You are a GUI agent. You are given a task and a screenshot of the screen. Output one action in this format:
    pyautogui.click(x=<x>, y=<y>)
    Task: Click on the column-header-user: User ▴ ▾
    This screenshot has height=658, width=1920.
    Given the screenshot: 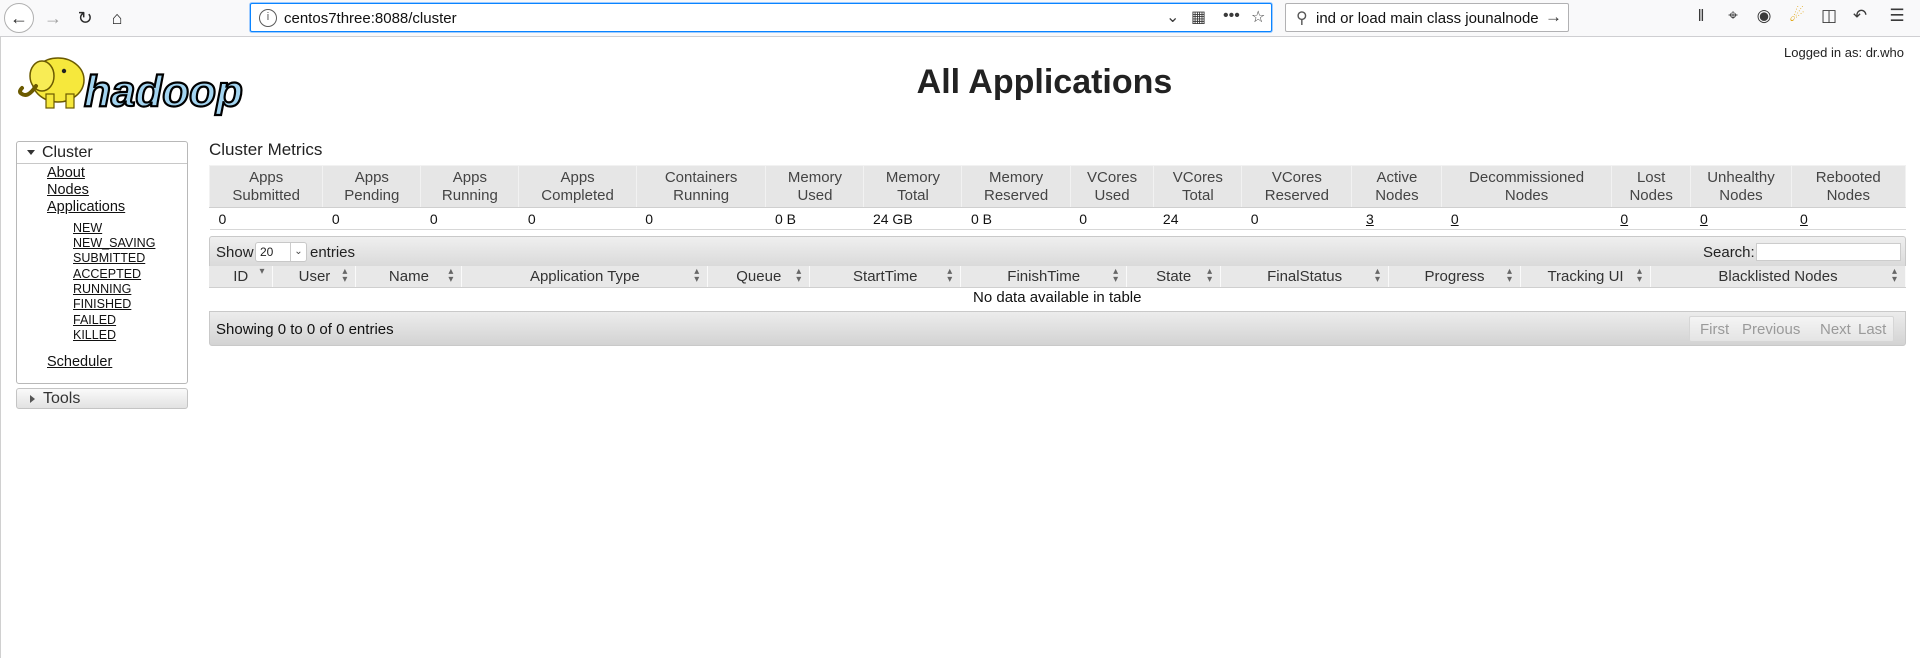 What is the action you would take?
    pyautogui.click(x=314, y=277)
    